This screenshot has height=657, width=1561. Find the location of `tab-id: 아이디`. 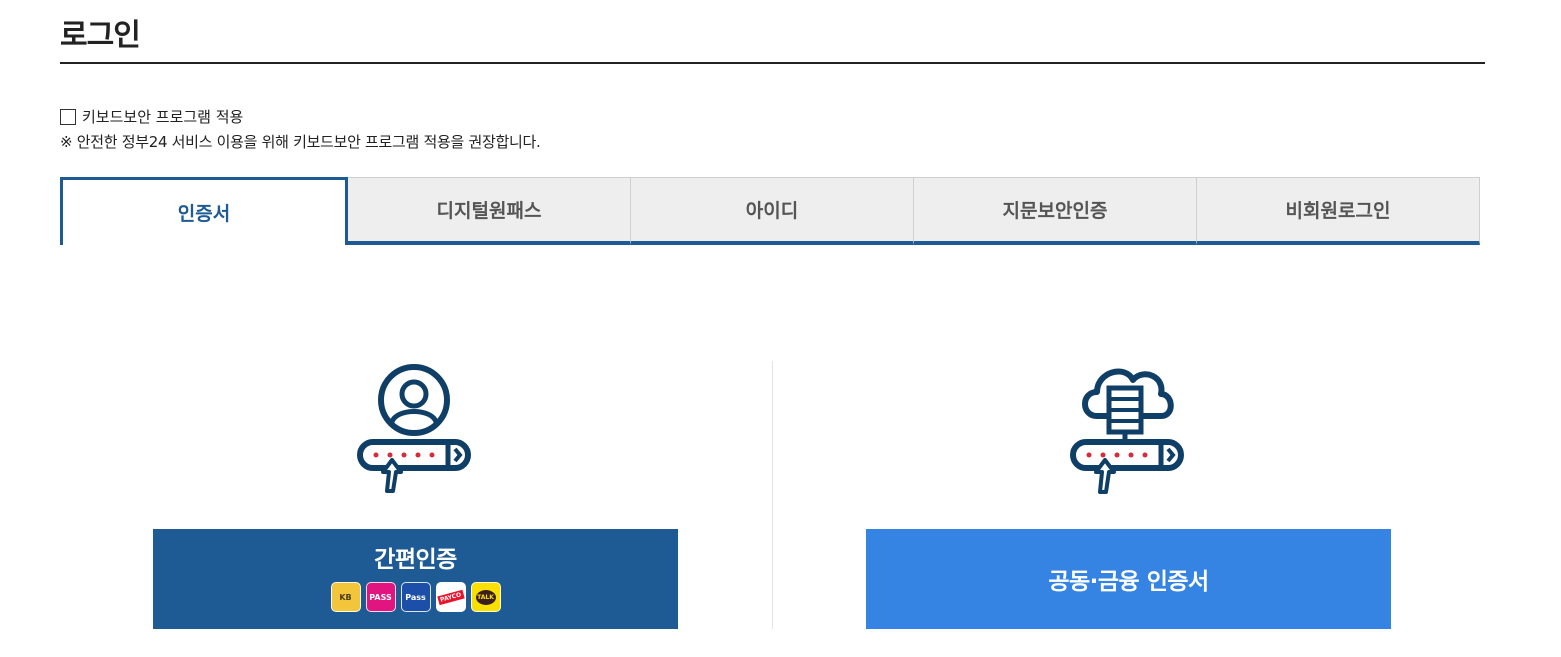

tab-id: 아이디 is located at coordinates (772, 211).